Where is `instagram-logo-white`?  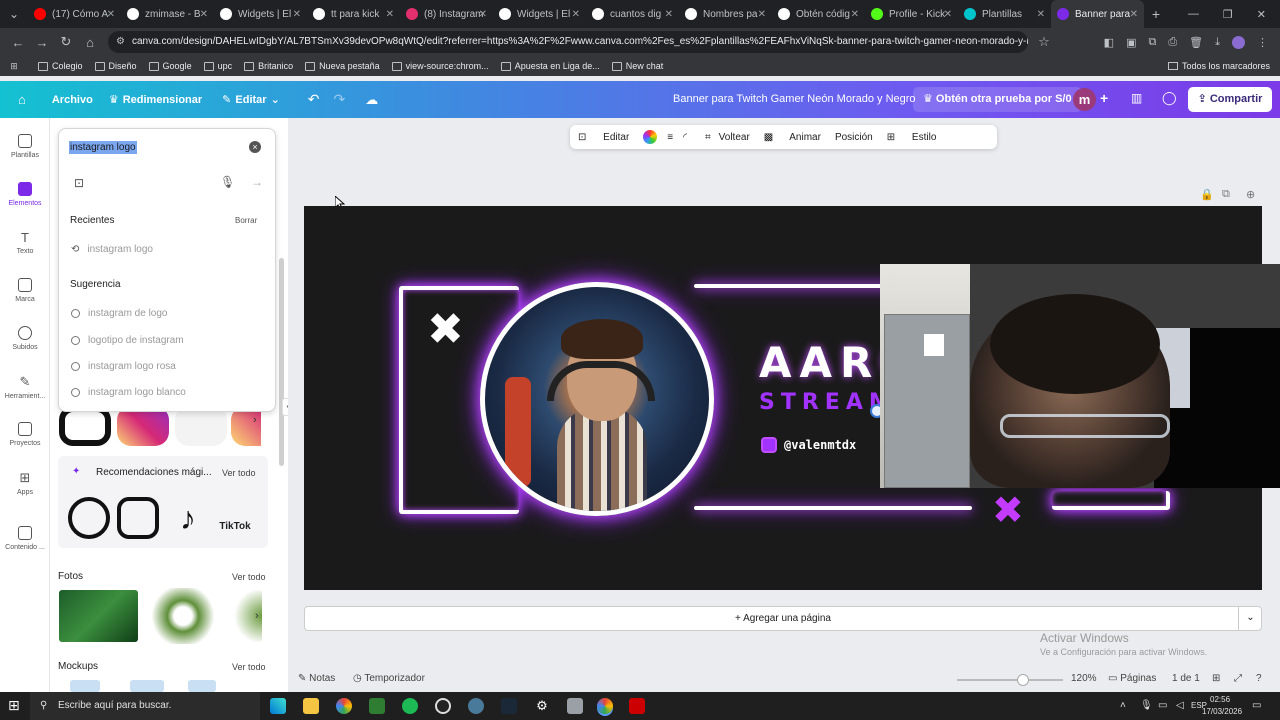 instagram-logo-white is located at coordinates (201, 426).